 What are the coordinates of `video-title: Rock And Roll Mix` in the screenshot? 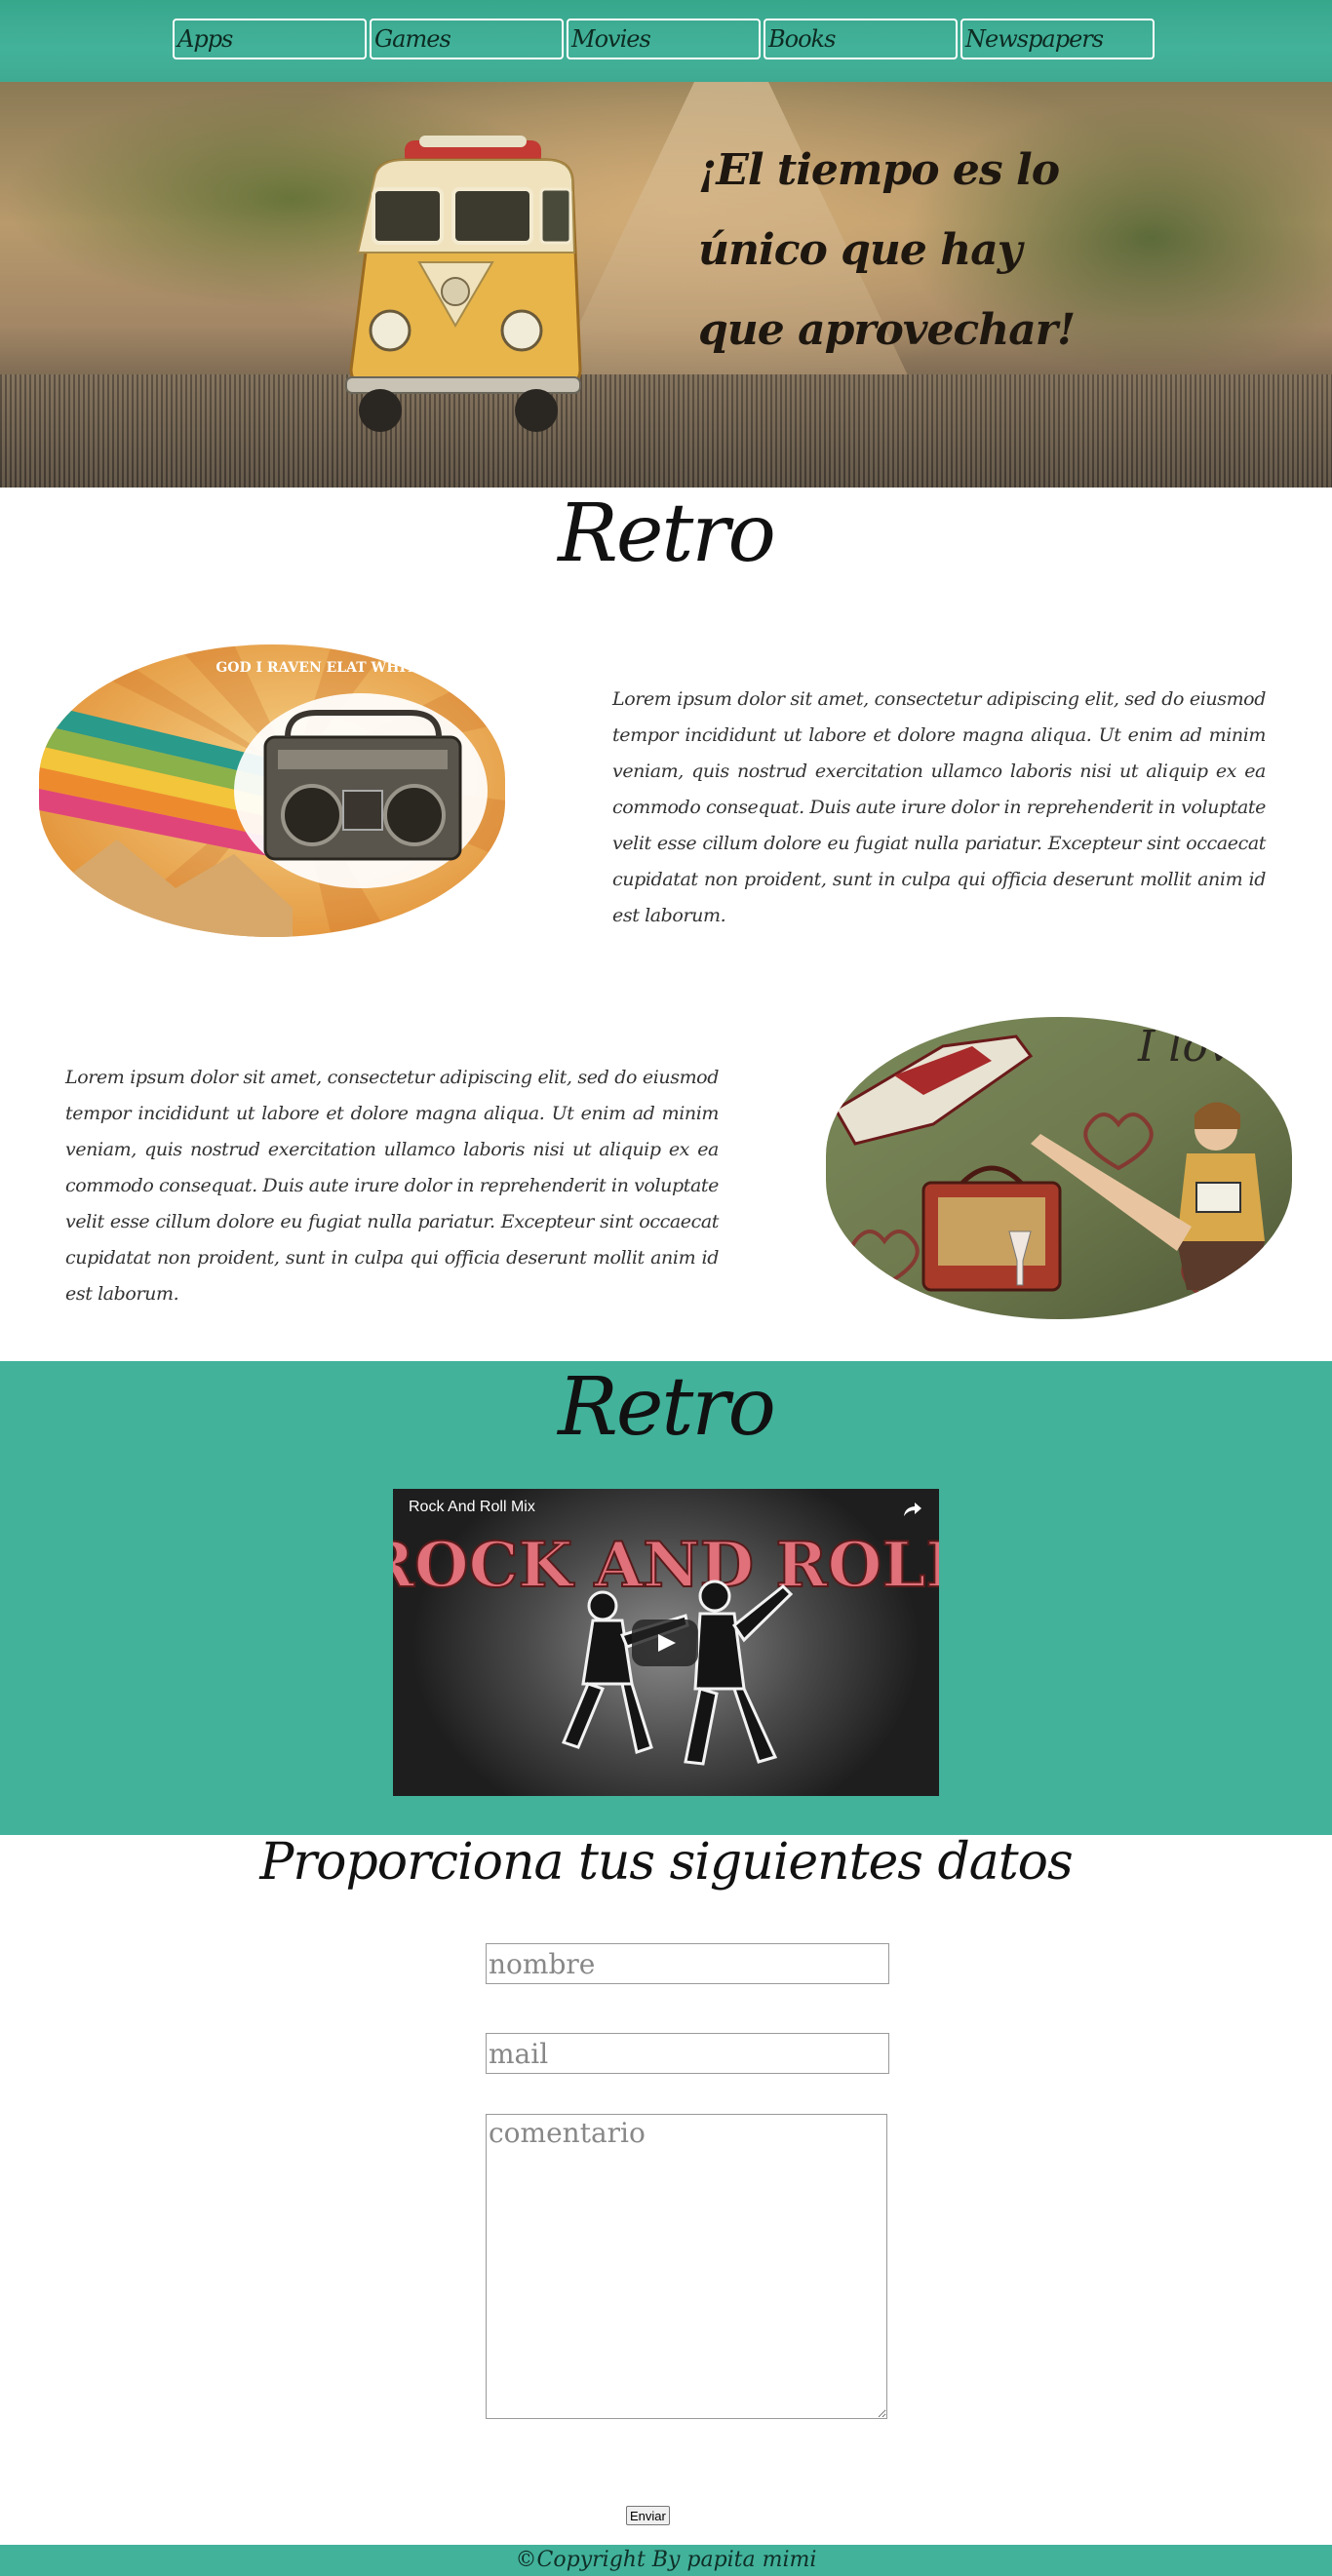 It's located at (472, 1507).